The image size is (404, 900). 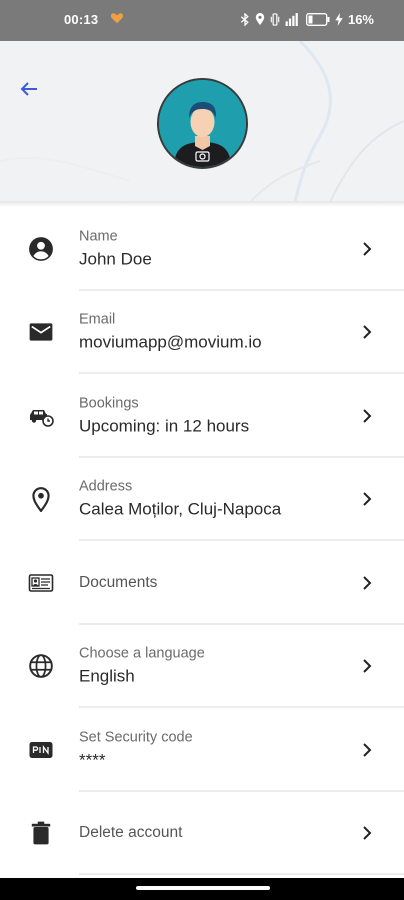 I want to click on list-item-delete-account: Delete account, so click(x=202, y=833).